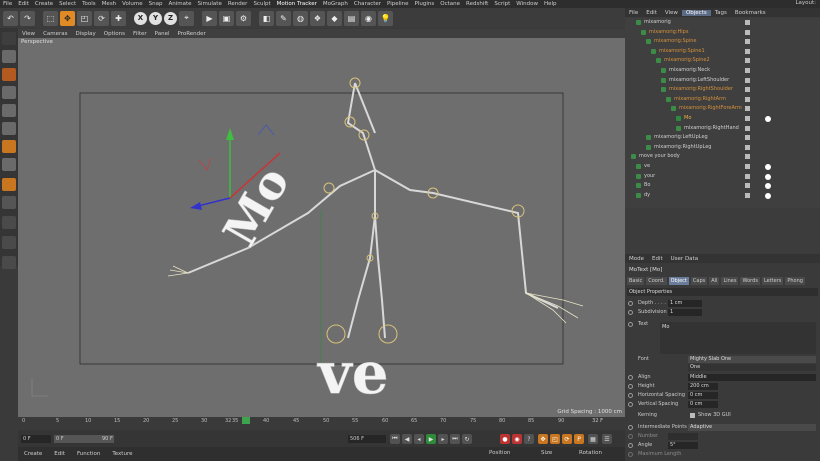 Image resolution: width=820 pixels, height=461 pixels. I want to click on show3d-checkbox, so click(692, 415).